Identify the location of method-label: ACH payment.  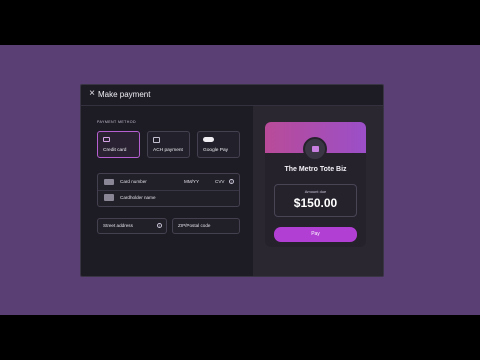
(168, 150).